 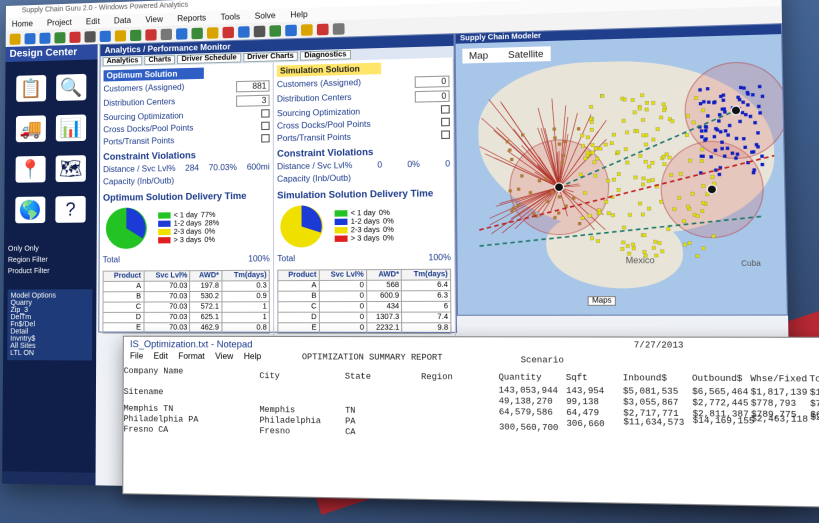 What do you see at coordinates (363, 136) in the screenshot?
I see `simulation-row: Ports/Transit Points` at bounding box center [363, 136].